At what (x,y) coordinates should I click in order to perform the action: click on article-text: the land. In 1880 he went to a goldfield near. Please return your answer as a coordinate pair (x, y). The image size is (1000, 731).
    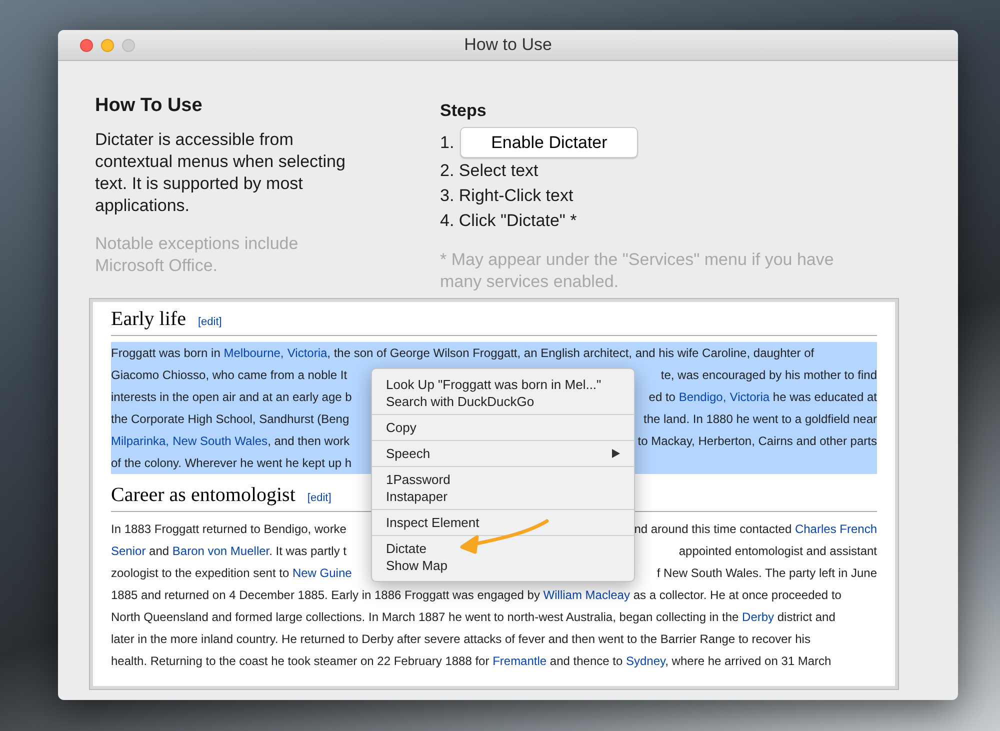
    Looking at the image, I should click on (760, 419).